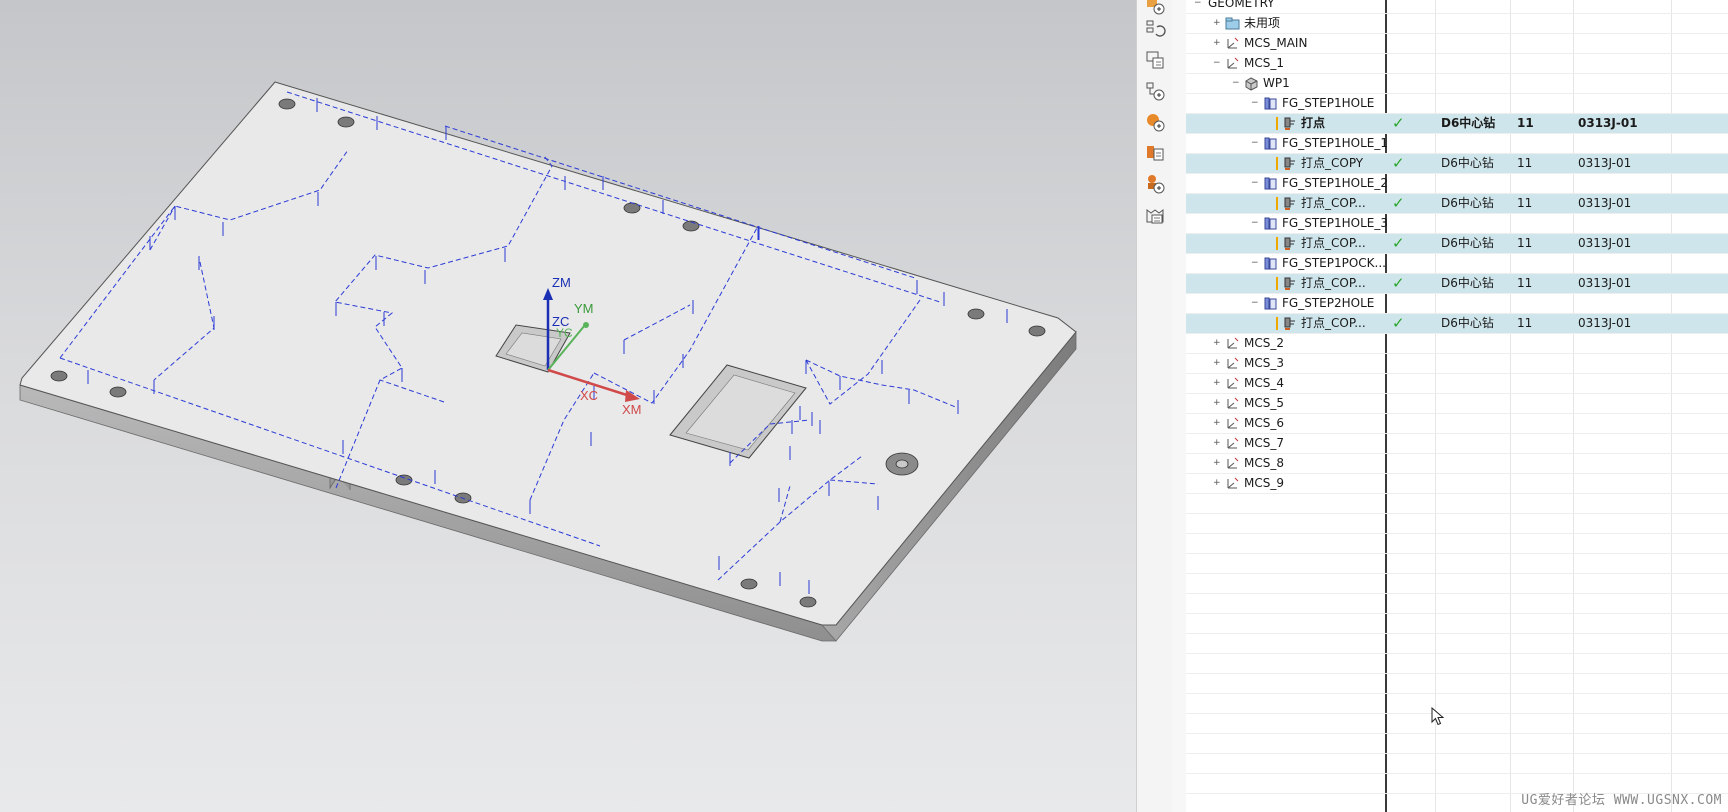 This screenshot has height=812, width=1728. I want to click on tree-row: − WP1, so click(1457, 84).